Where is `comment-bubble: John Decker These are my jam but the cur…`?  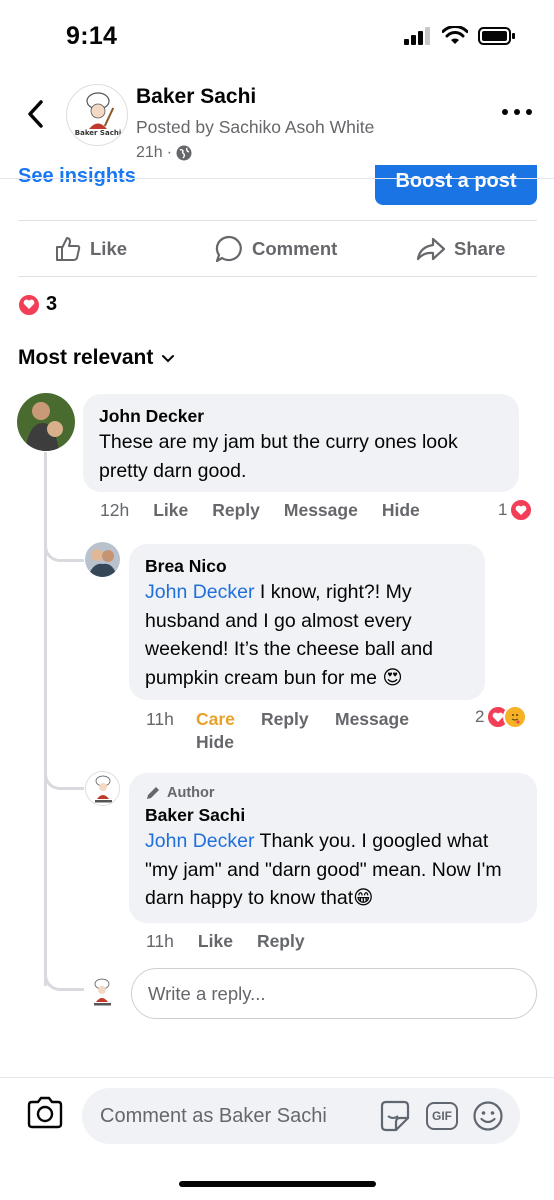
comment-bubble: John Decker These are my jam but the cur… is located at coordinates (301, 443).